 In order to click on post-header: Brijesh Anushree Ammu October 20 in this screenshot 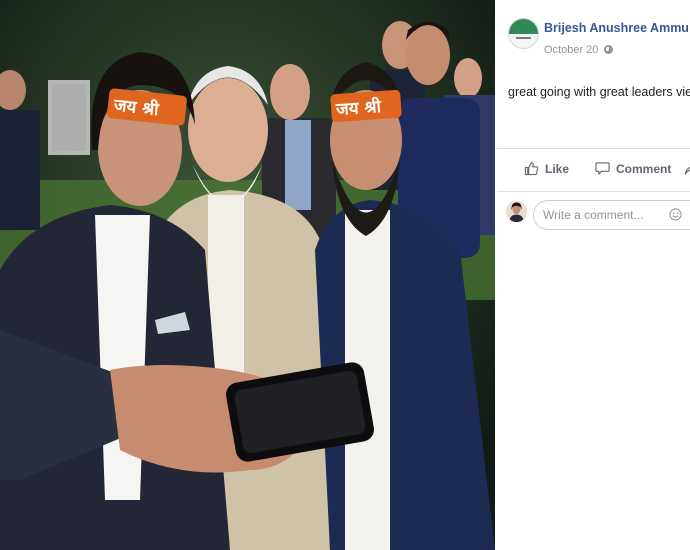, I will do `click(593, 35)`.